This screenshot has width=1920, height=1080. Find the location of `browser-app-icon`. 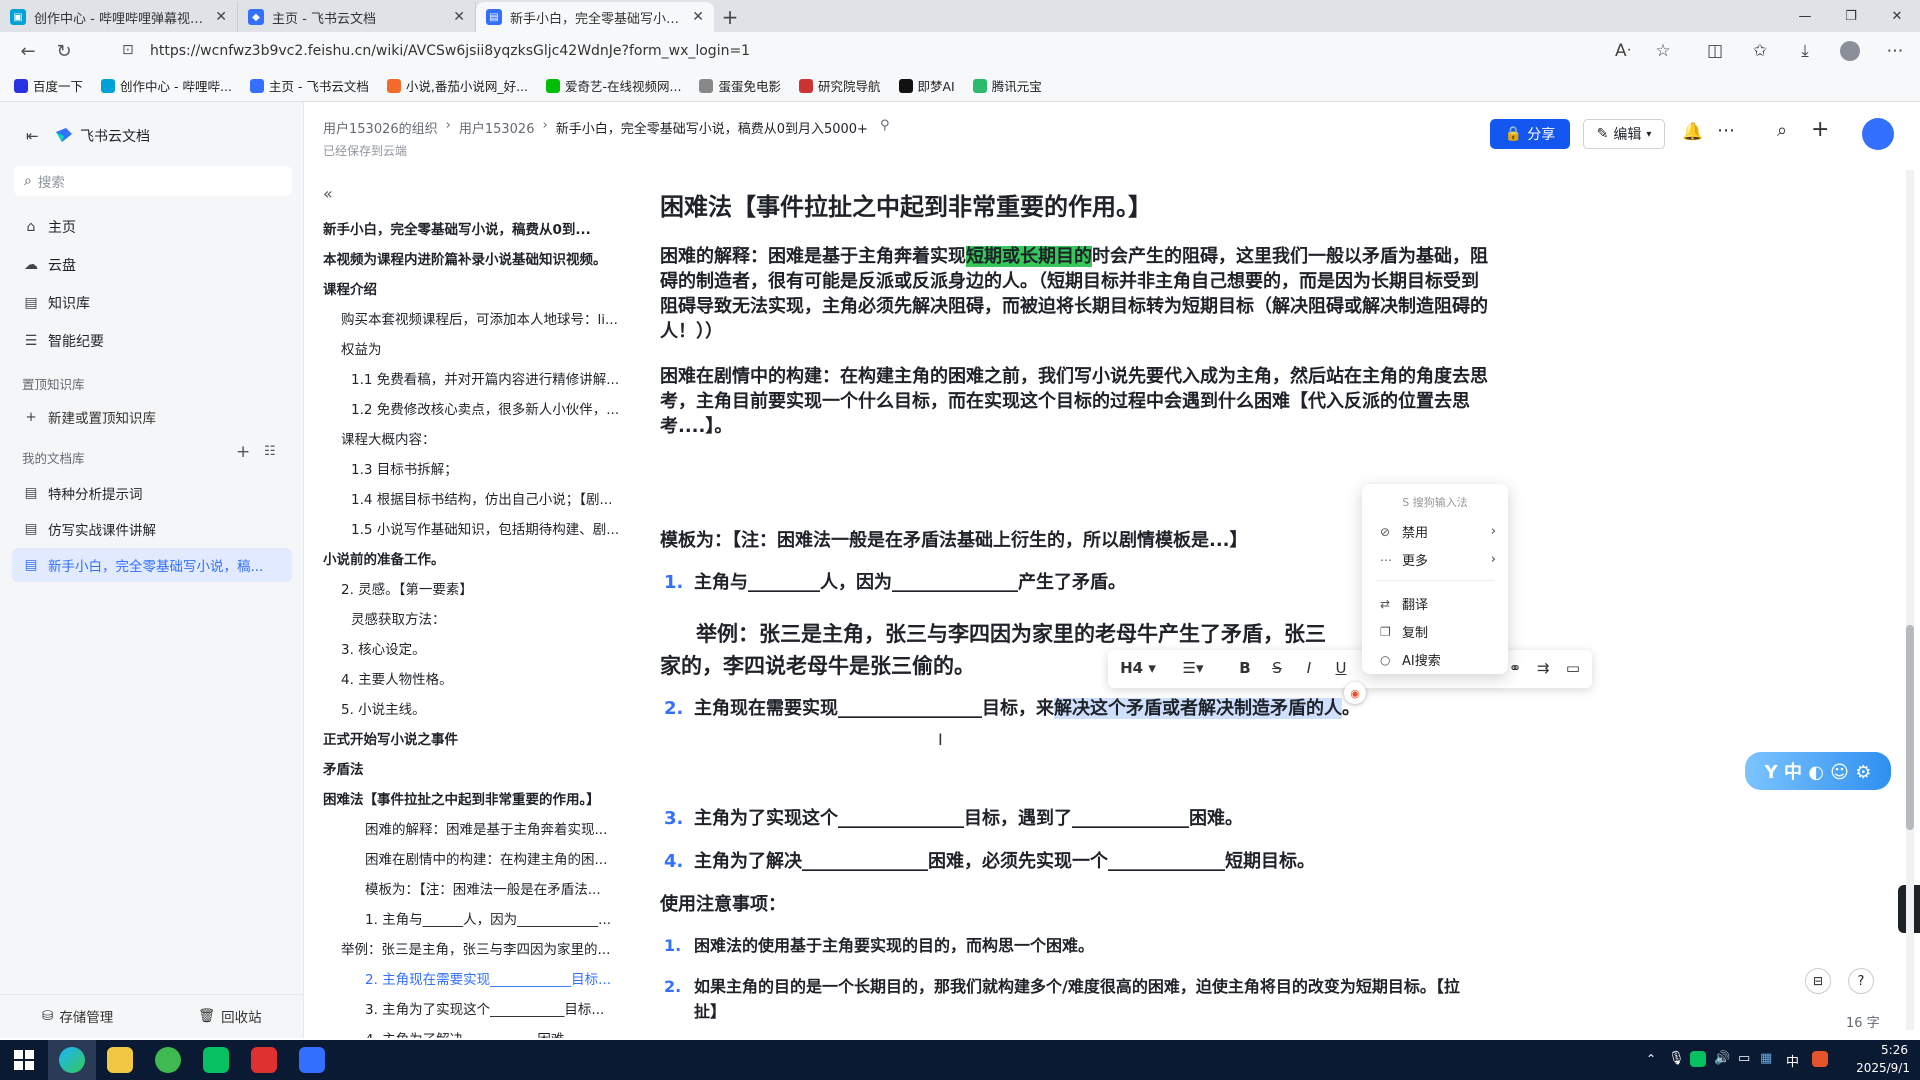

browser-app-icon is located at coordinates (168, 1060).